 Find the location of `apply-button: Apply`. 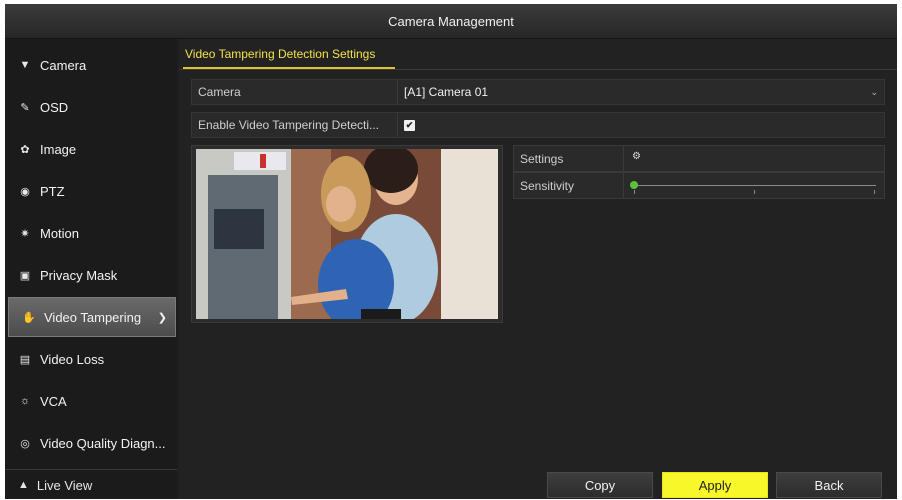

apply-button: Apply is located at coordinates (715, 485).